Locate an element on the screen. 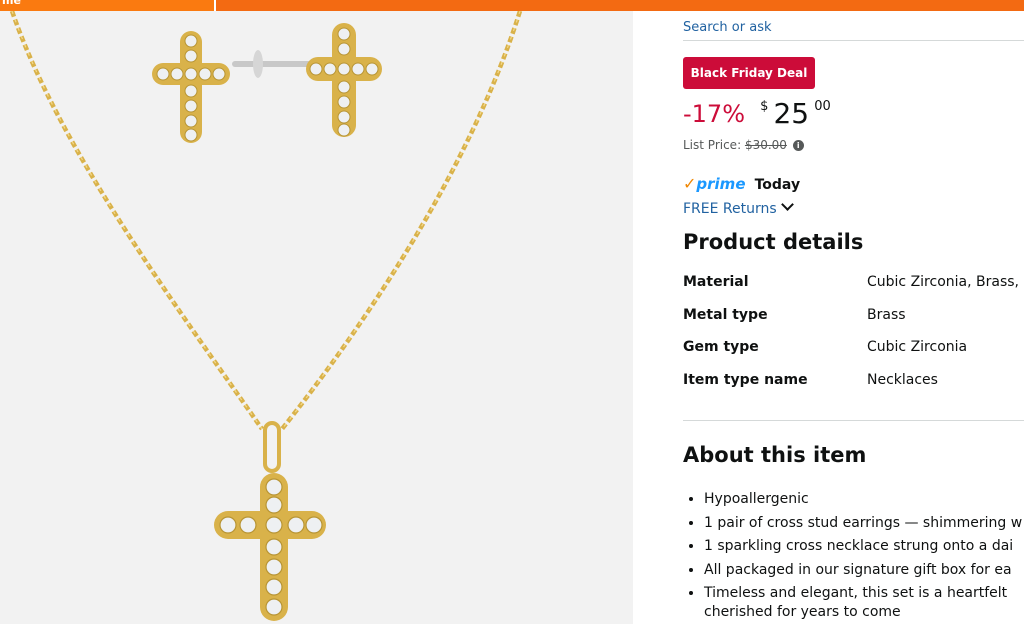 This screenshot has height=624, width=1024. top-nav-label: me is located at coordinates (11, 3).